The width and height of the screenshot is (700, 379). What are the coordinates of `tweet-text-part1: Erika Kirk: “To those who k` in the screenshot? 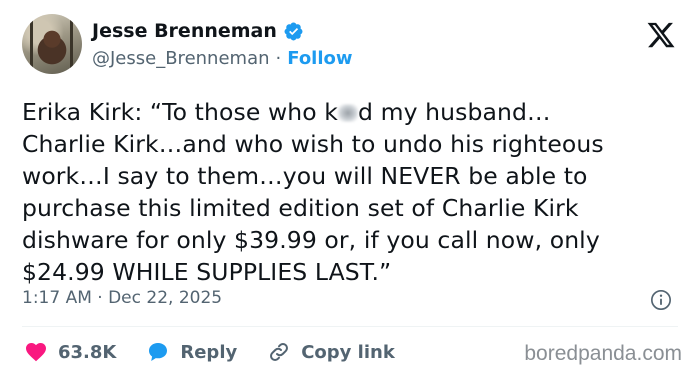 It's located at (180, 112).